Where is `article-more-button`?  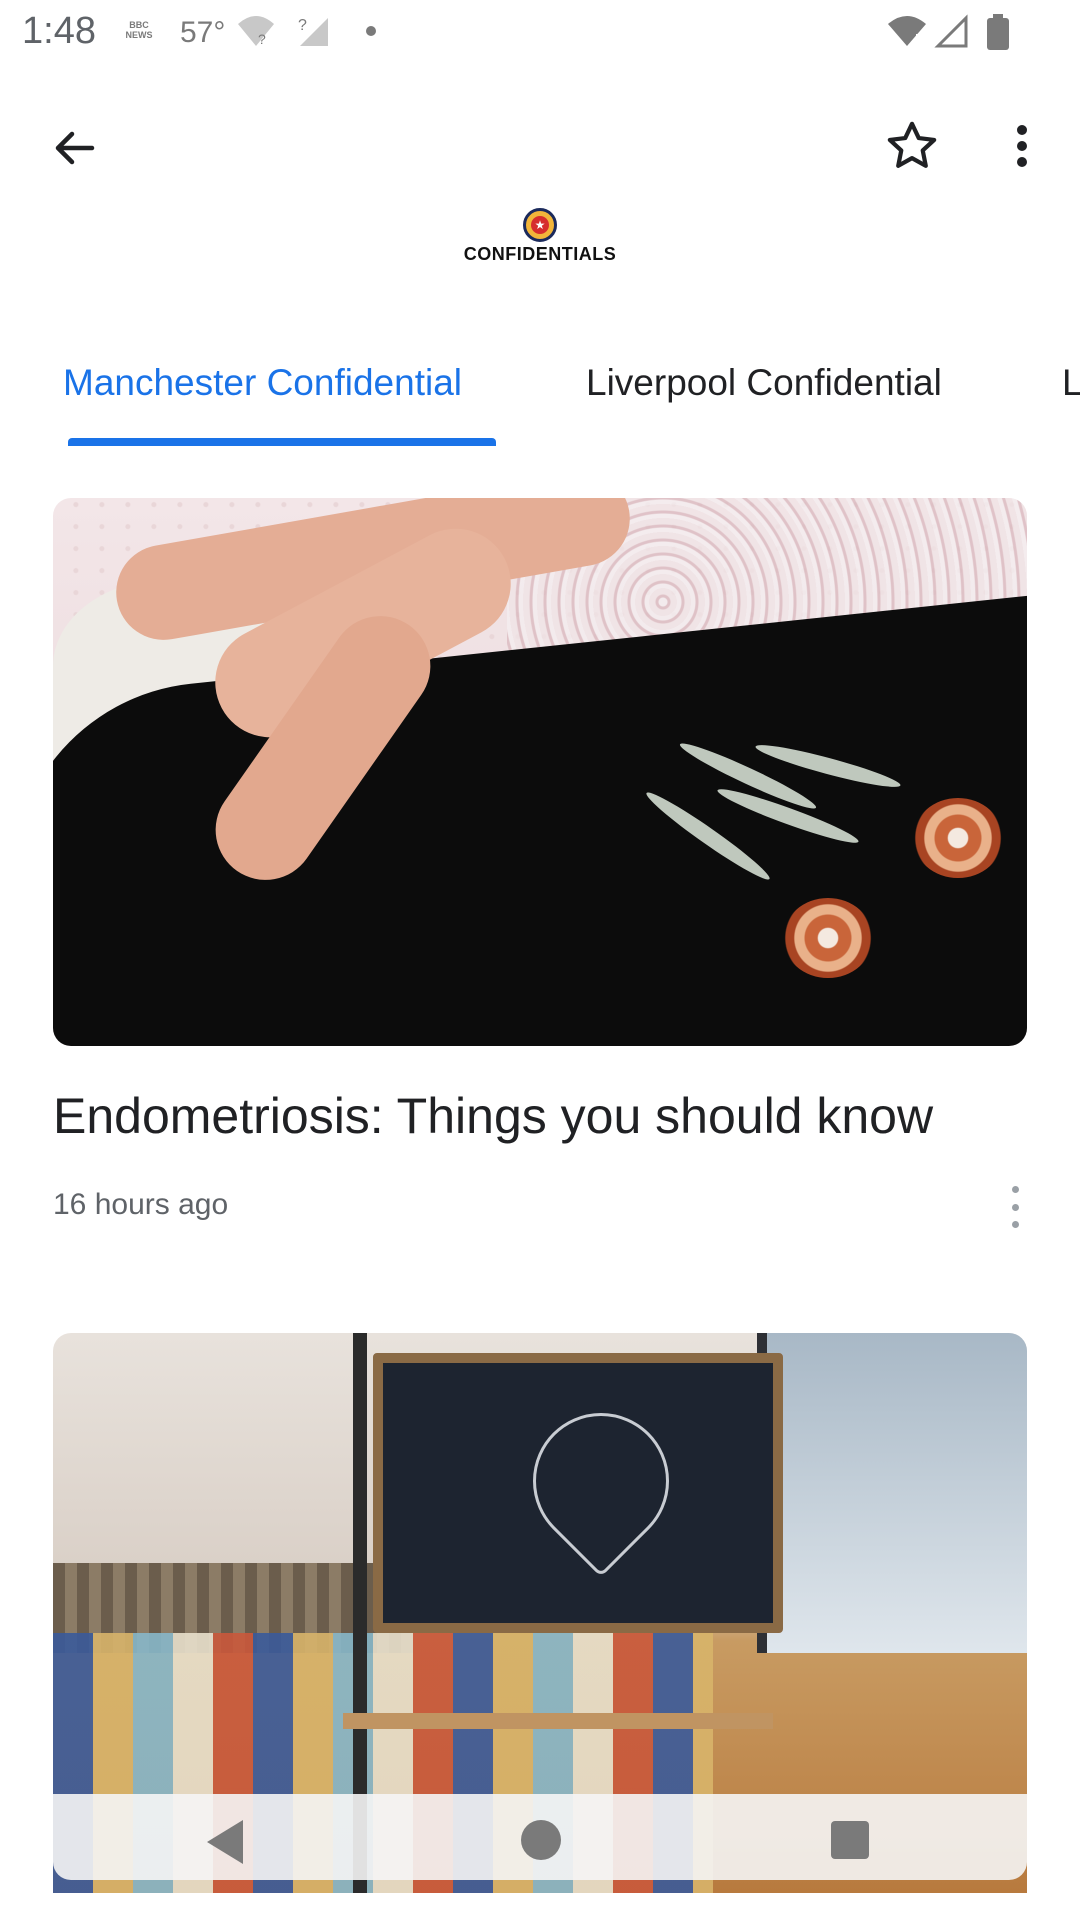 article-more-button is located at coordinates (1015, 1207).